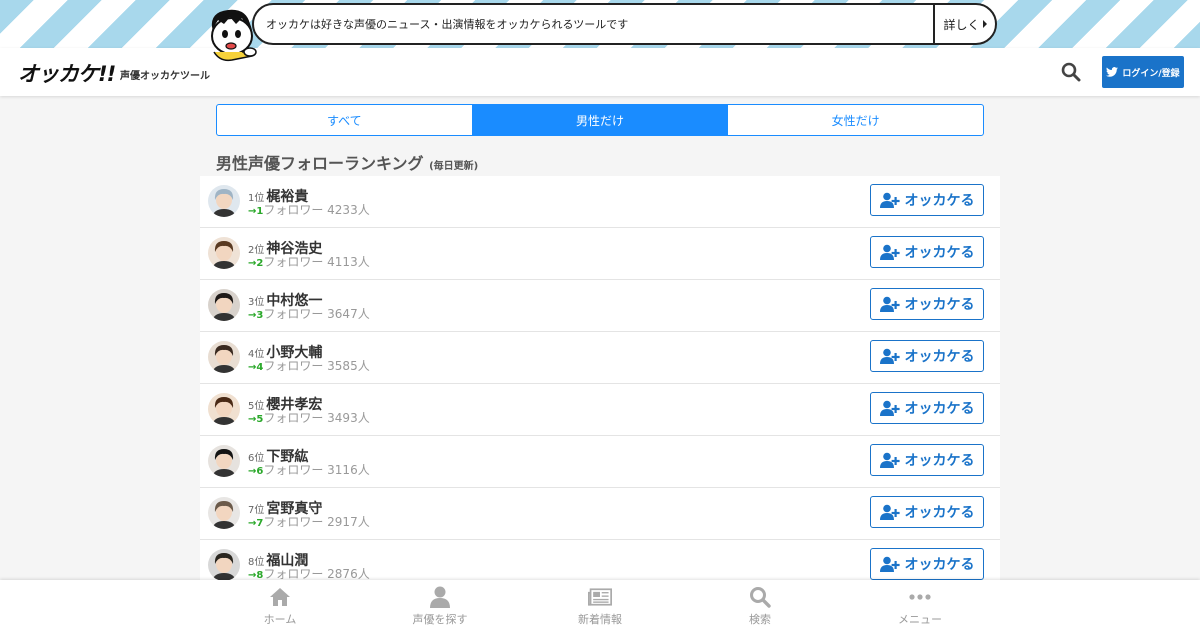 The width and height of the screenshot is (1200, 630). I want to click on ranking-row: 6位 下野紘 →6フォロワー 3116人 オッカケる, so click(600, 462).